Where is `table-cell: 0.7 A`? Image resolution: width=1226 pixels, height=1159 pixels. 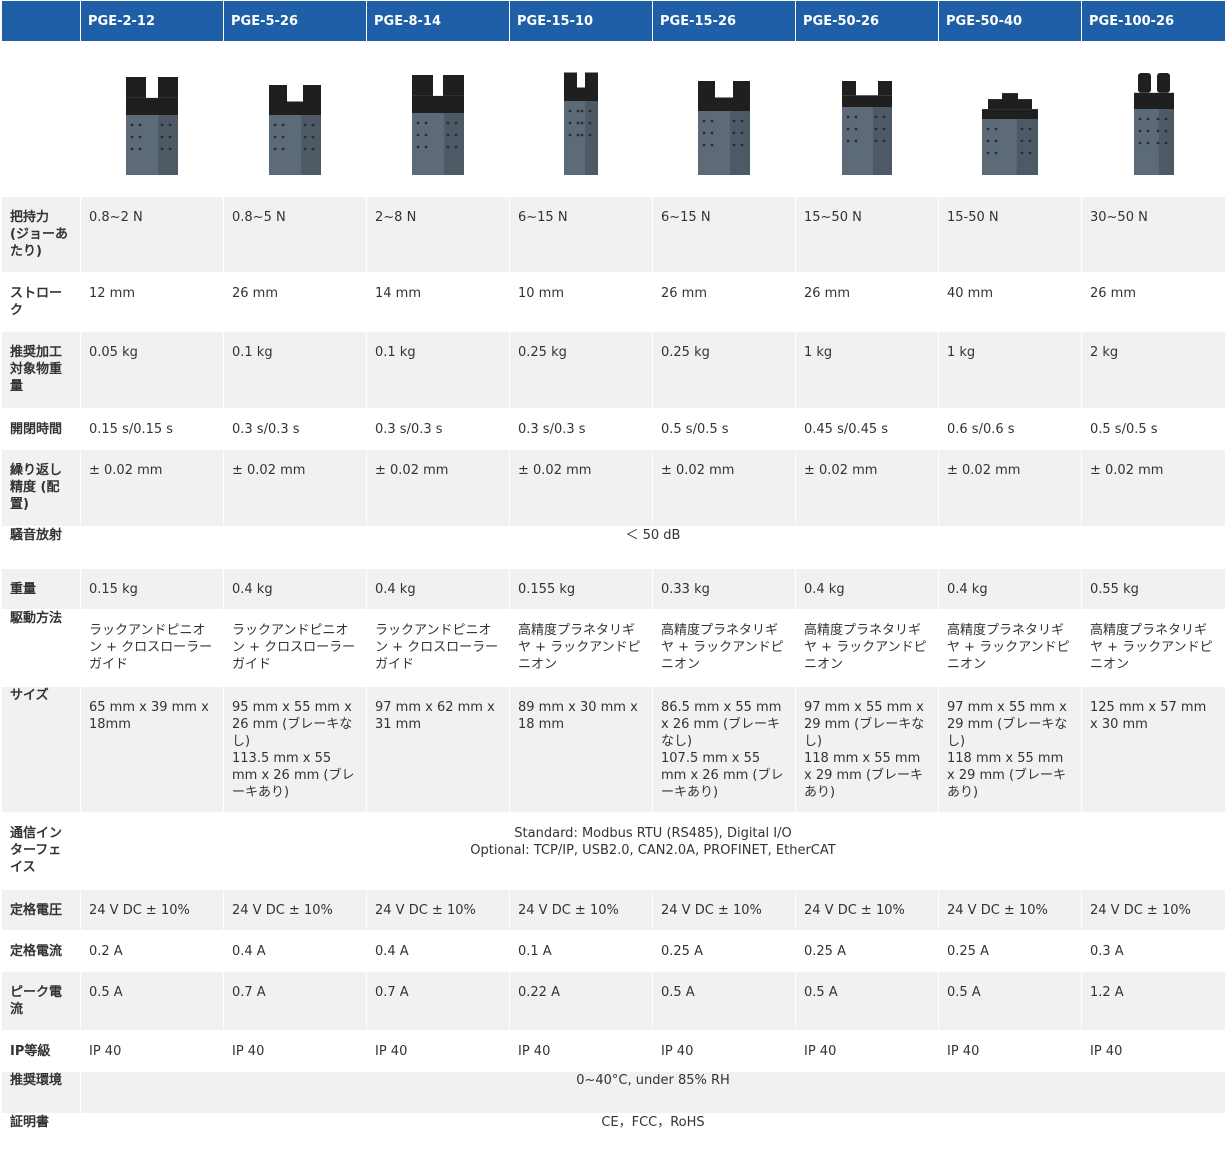
table-cell: 0.7 A is located at coordinates (438, 1001).